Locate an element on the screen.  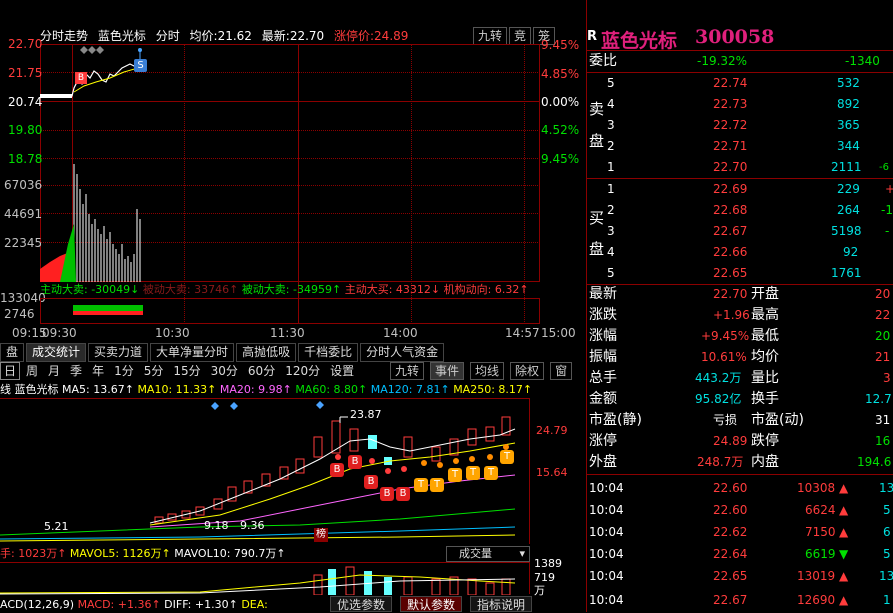
kline-marker-t-2: T is located at coordinates (437, 485).